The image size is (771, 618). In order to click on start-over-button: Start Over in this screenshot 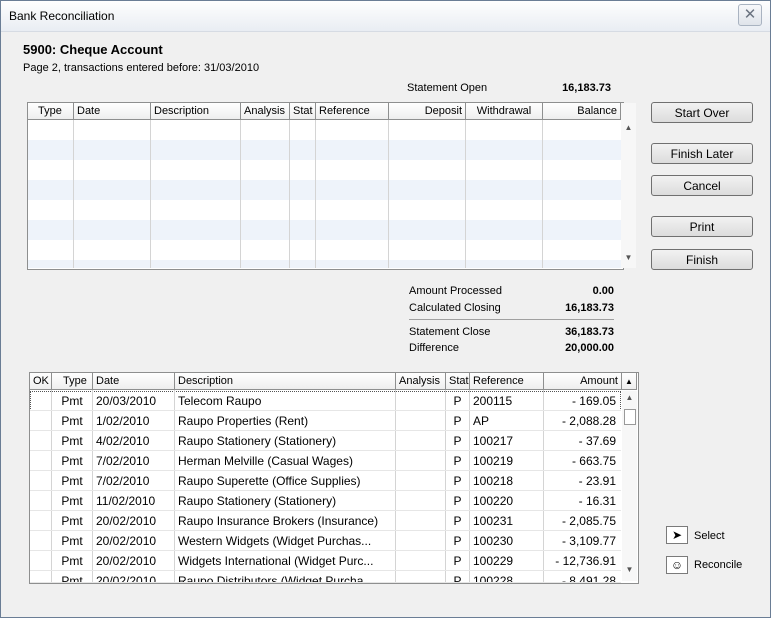, I will do `click(702, 112)`.